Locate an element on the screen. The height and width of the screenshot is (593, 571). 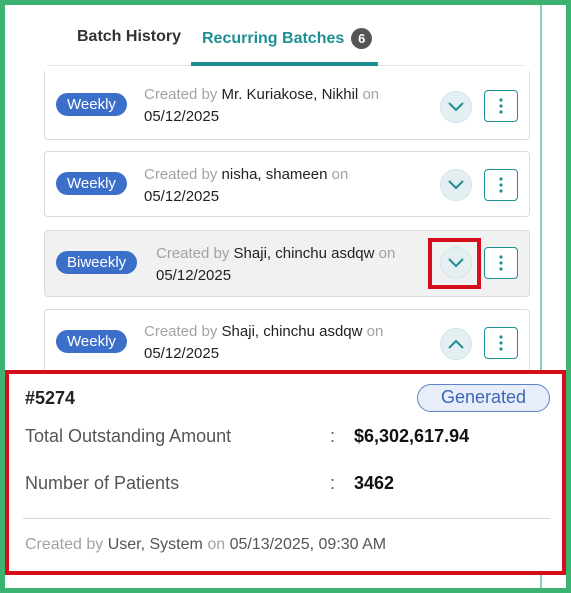
creator-name: Mr. Kuriakose, Nikhil is located at coordinates (290, 94).